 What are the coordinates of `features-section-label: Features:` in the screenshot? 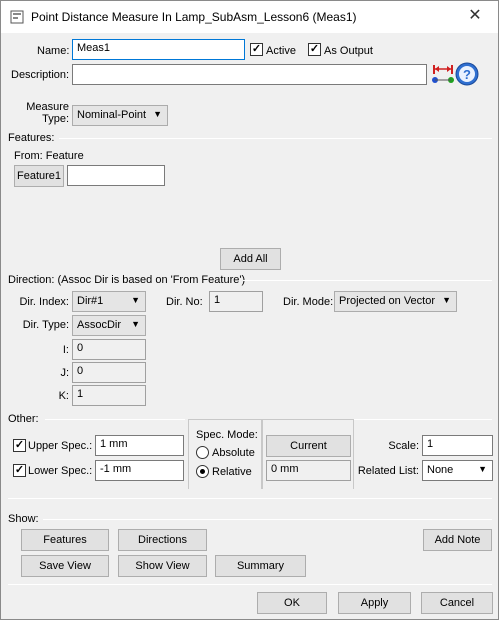 It's located at (31, 138).